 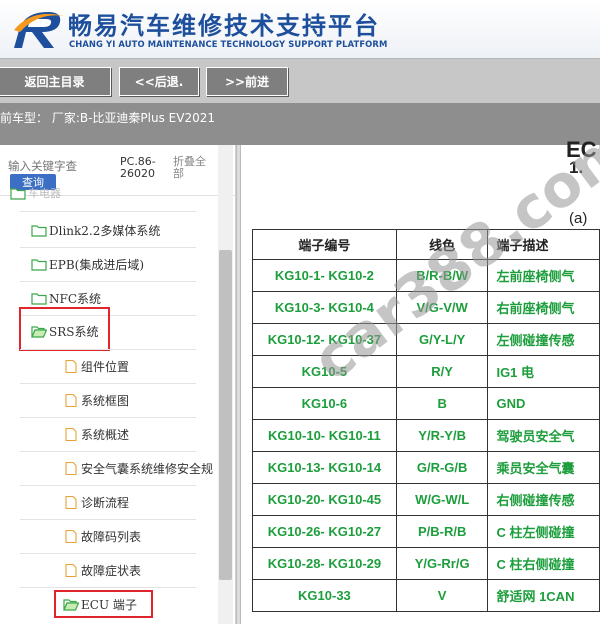 I want to click on terminal-desc-cell: 右前座椅侧气, so click(x=543, y=307).